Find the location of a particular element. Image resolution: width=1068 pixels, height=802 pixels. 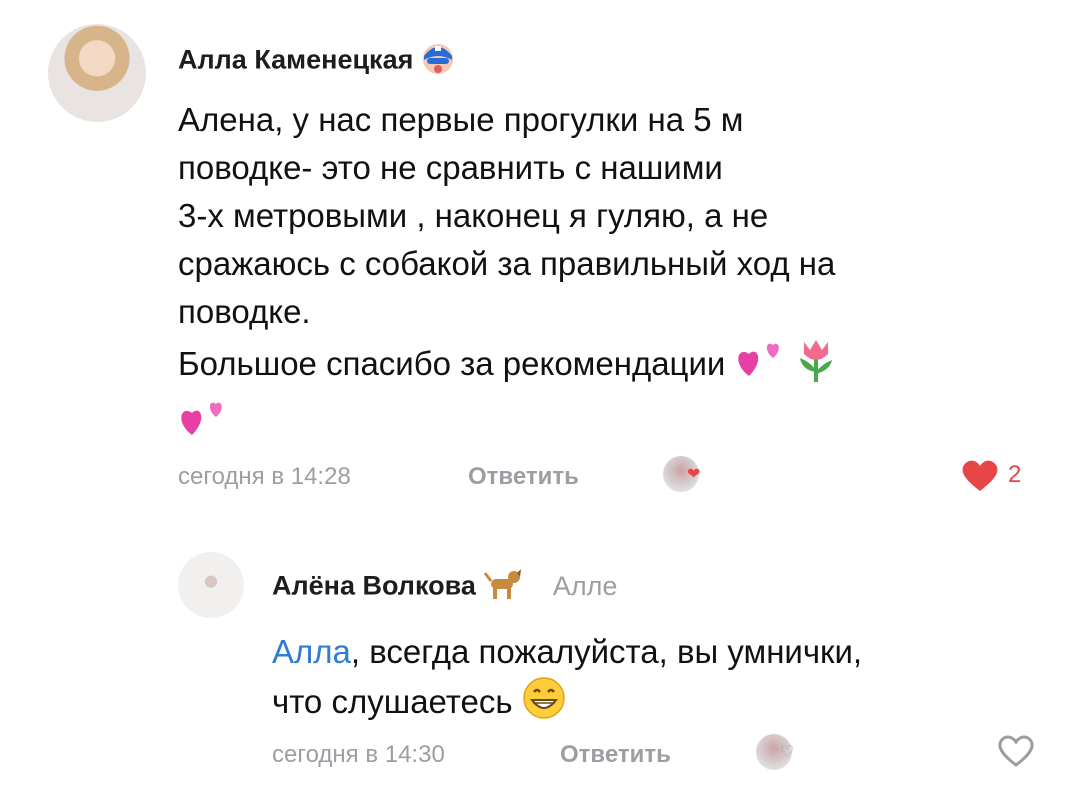

like-button: 2 is located at coordinates (990, 475).